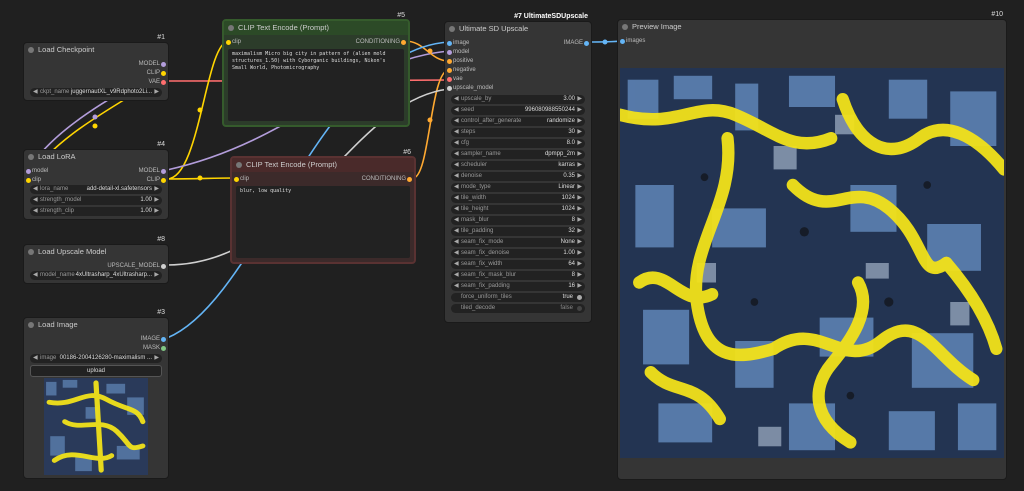  What do you see at coordinates (579, 297) in the screenshot?
I see `toggle-on-icon` at bounding box center [579, 297].